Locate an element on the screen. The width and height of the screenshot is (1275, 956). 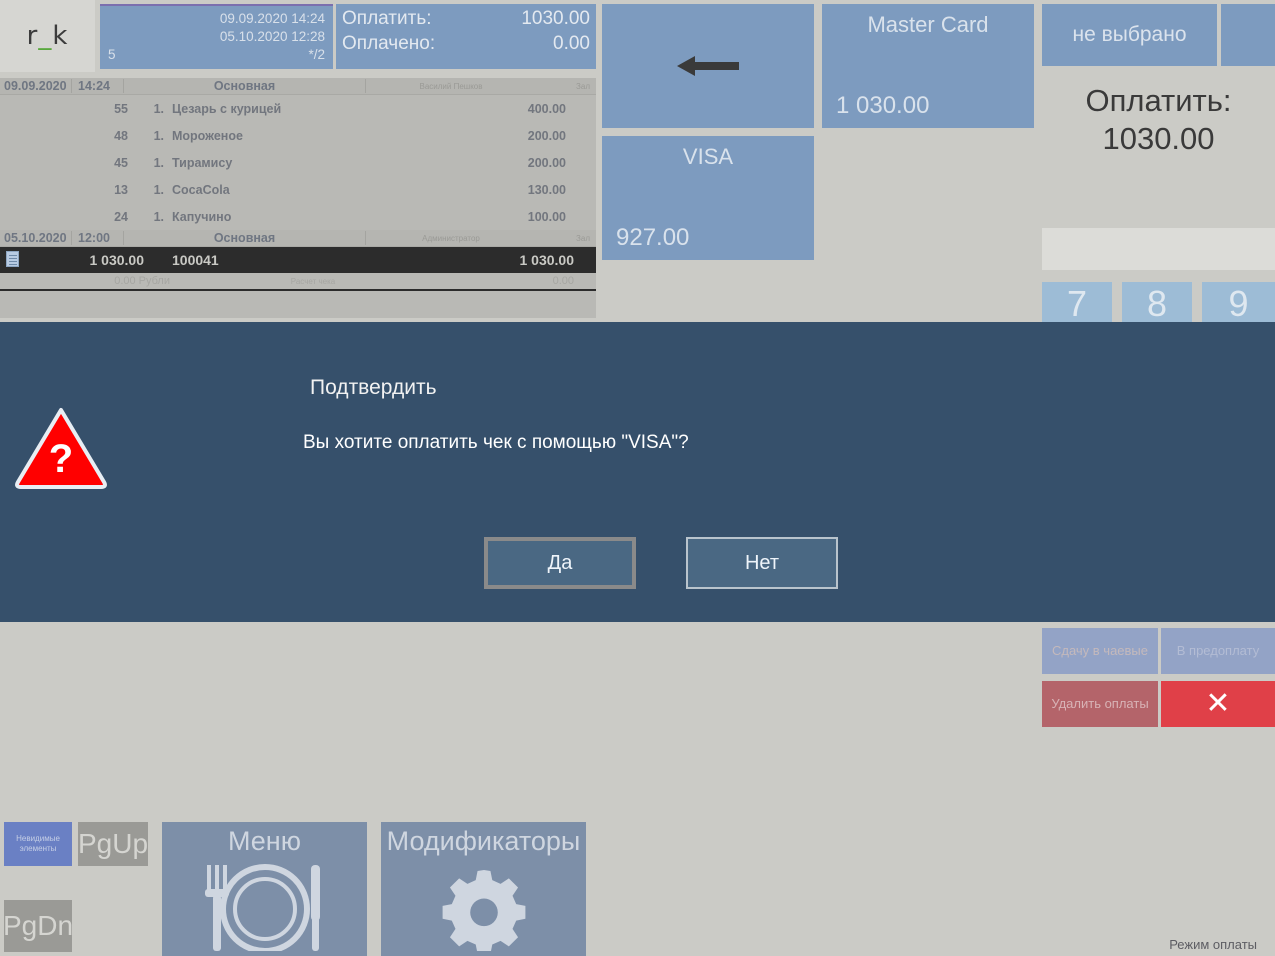
modifiers-button: Модификаторы is located at coordinates (483, 889).